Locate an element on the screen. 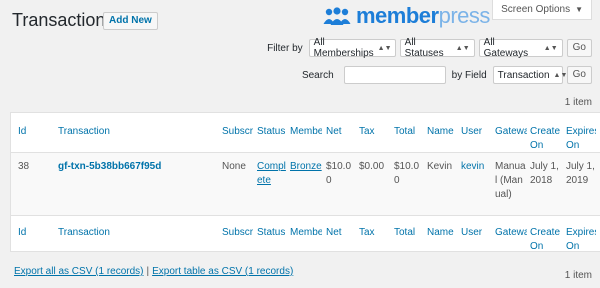 Image resolution: width=600 pixels, height=288 pixels. screen-options-button: Screen Options ▼ is located at coordinates (542, 10).